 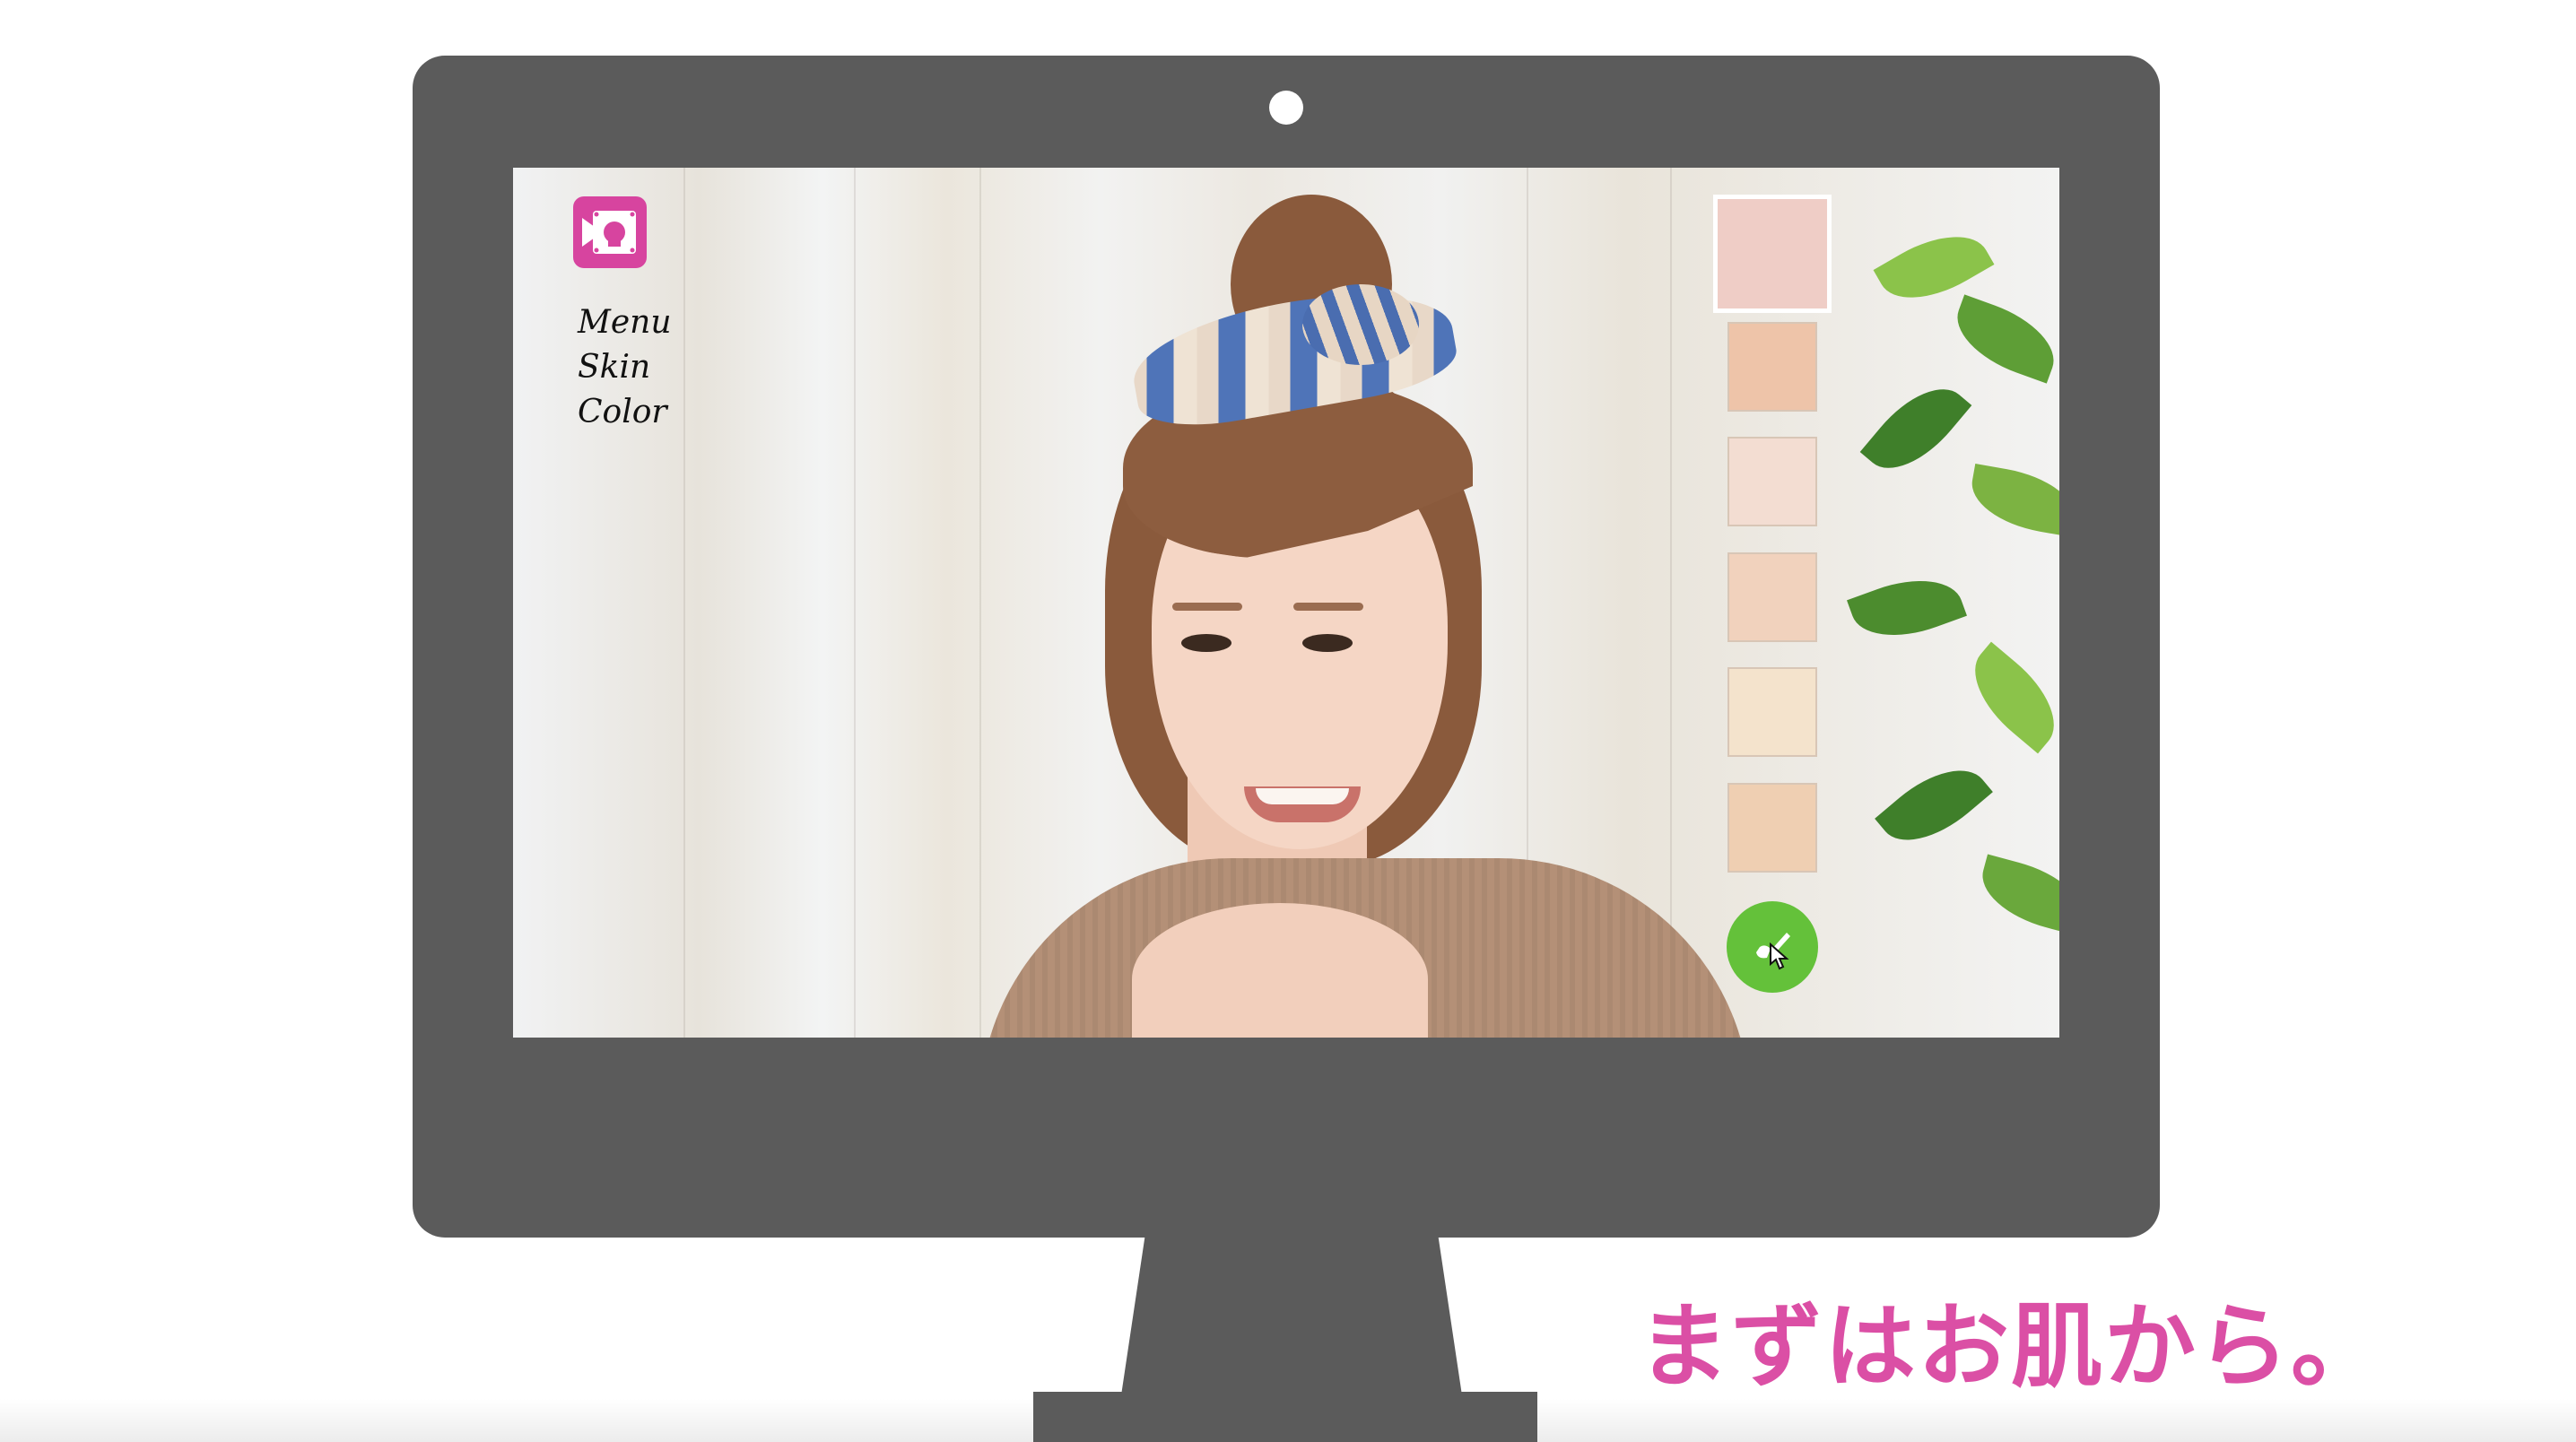 I want to click on menu-item-skin: Skin, so click(x=625, y=367).